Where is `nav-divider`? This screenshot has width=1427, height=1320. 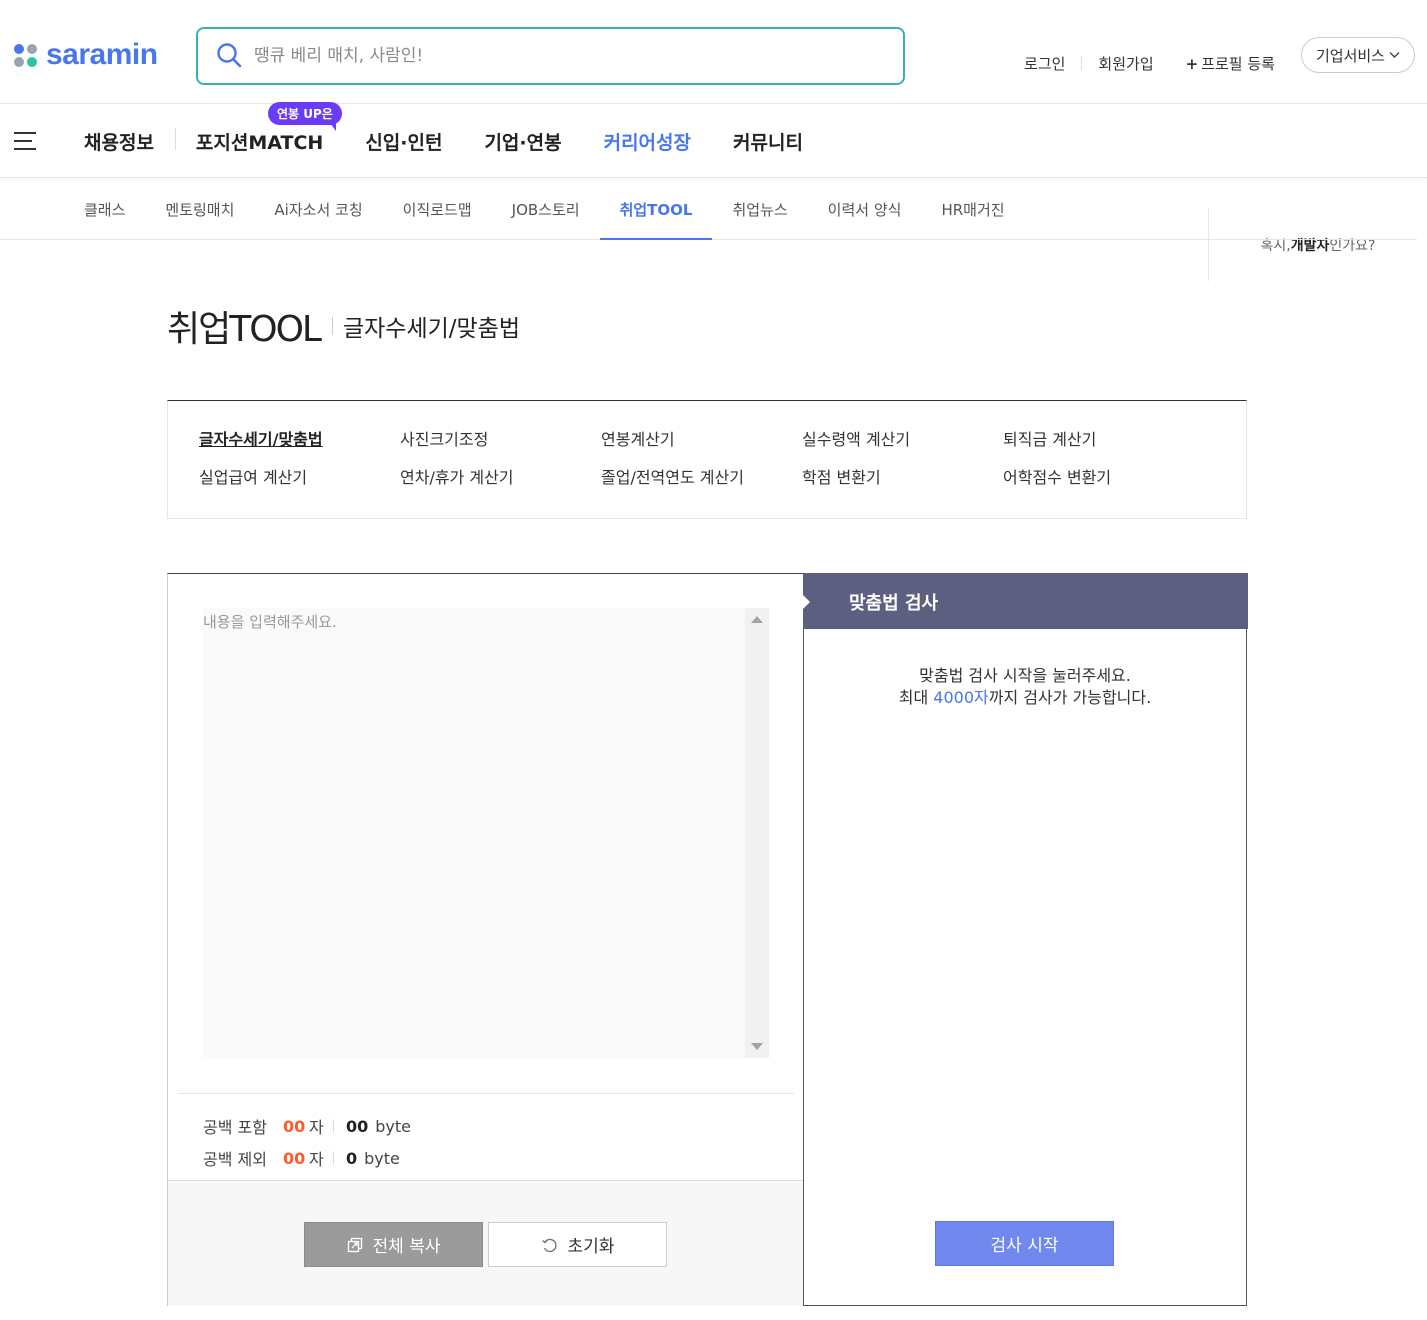
nav-divider is located at coordinates (175, 139).